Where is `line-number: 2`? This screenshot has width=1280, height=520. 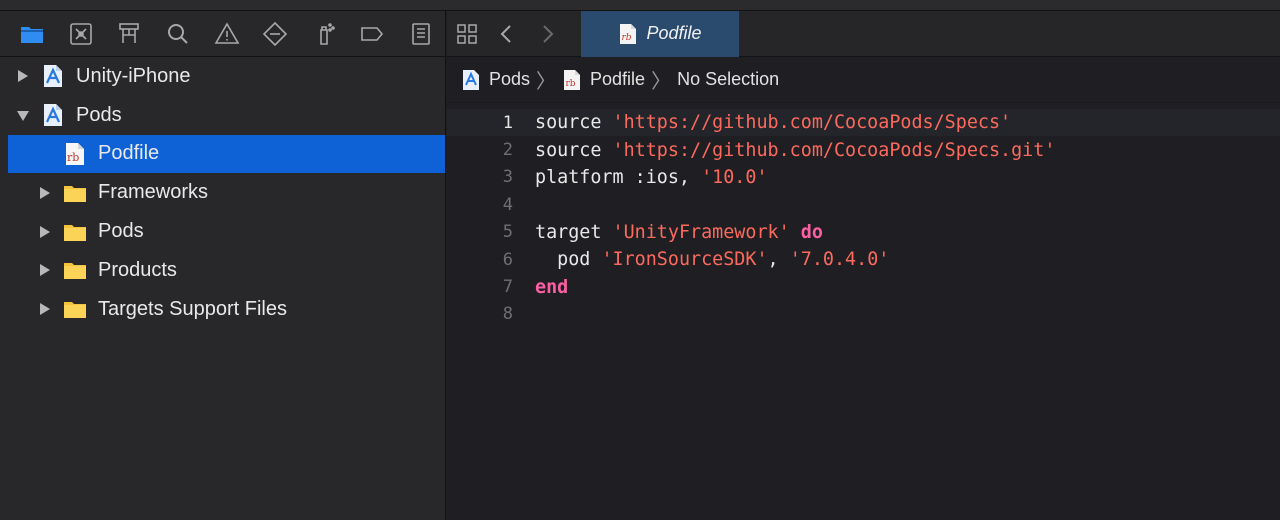
line-number: 2 is located at coordinates (507, 150).